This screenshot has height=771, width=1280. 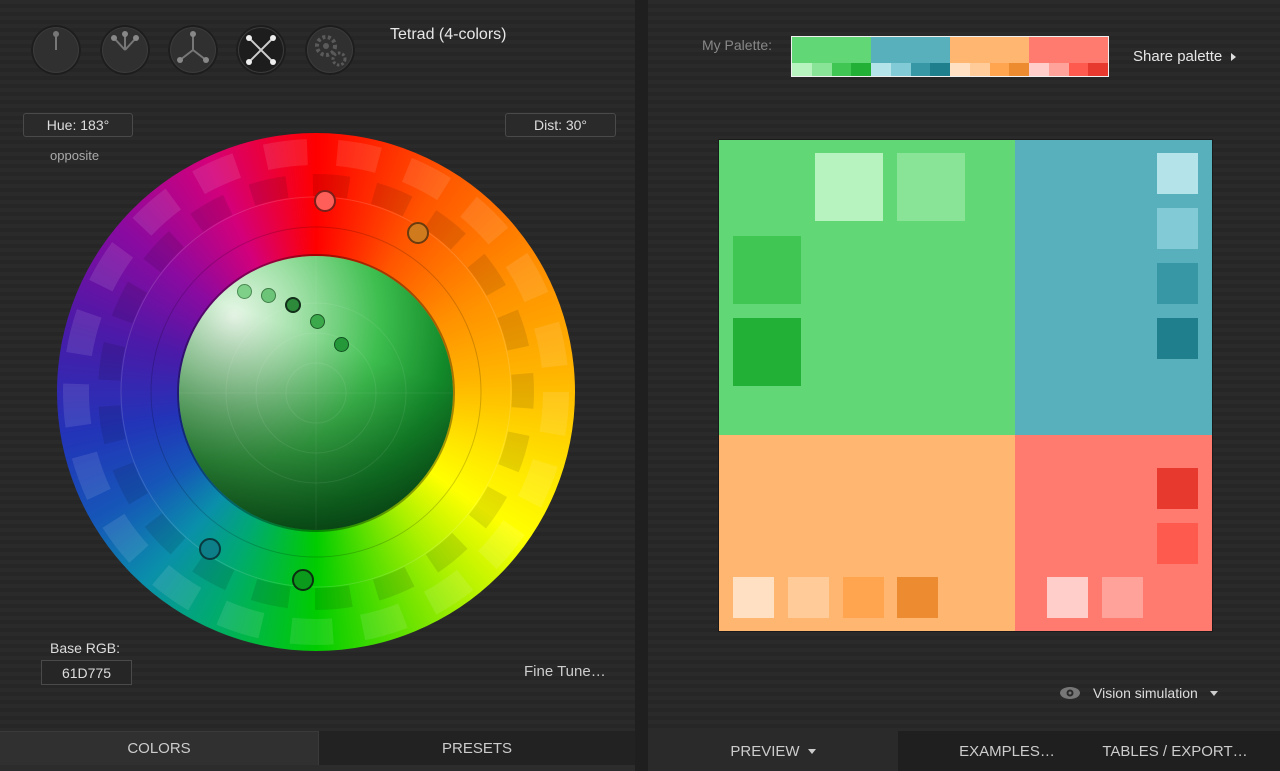 I want to click on hue-marker-orange, so click(x=418, y=233).